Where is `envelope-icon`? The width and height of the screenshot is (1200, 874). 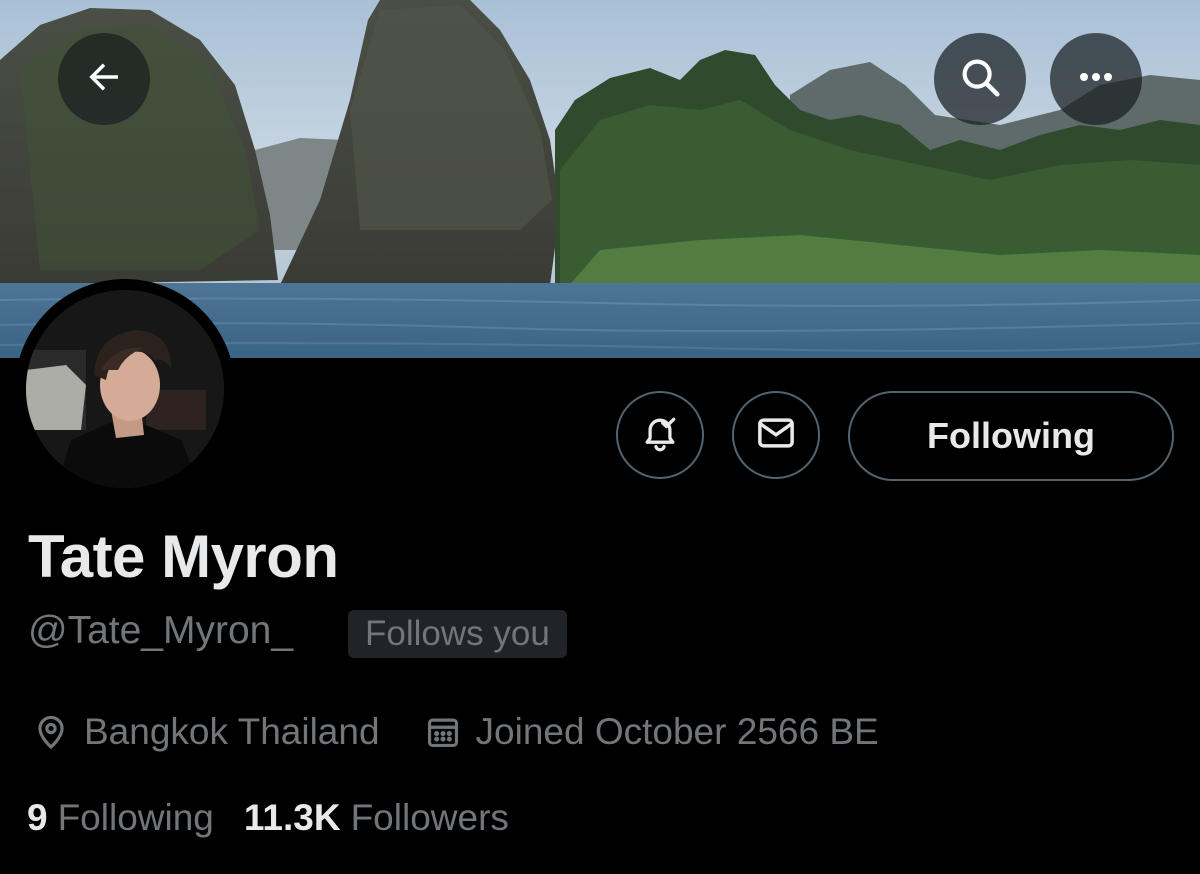 envelope-icon is located at coordinates (776, 435).